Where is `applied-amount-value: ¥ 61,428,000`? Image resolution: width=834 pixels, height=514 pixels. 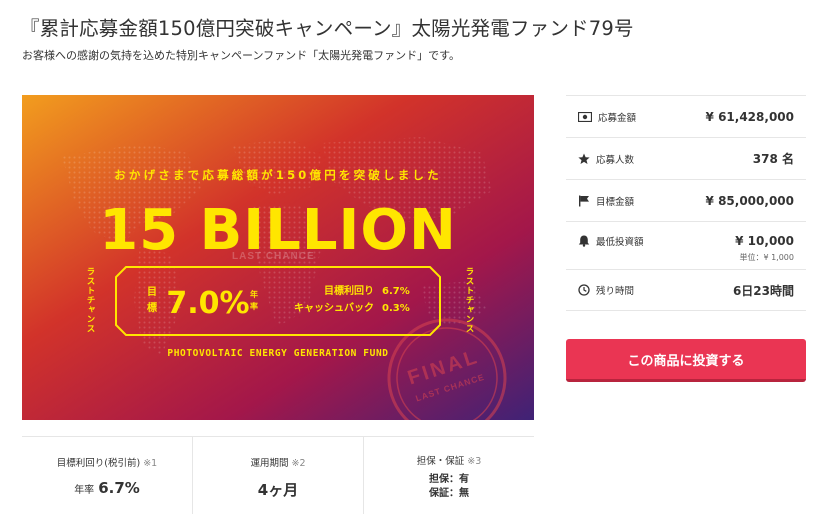
applied-amount-value: ¥ 61,428,000 is located at coordinates (749, 116).